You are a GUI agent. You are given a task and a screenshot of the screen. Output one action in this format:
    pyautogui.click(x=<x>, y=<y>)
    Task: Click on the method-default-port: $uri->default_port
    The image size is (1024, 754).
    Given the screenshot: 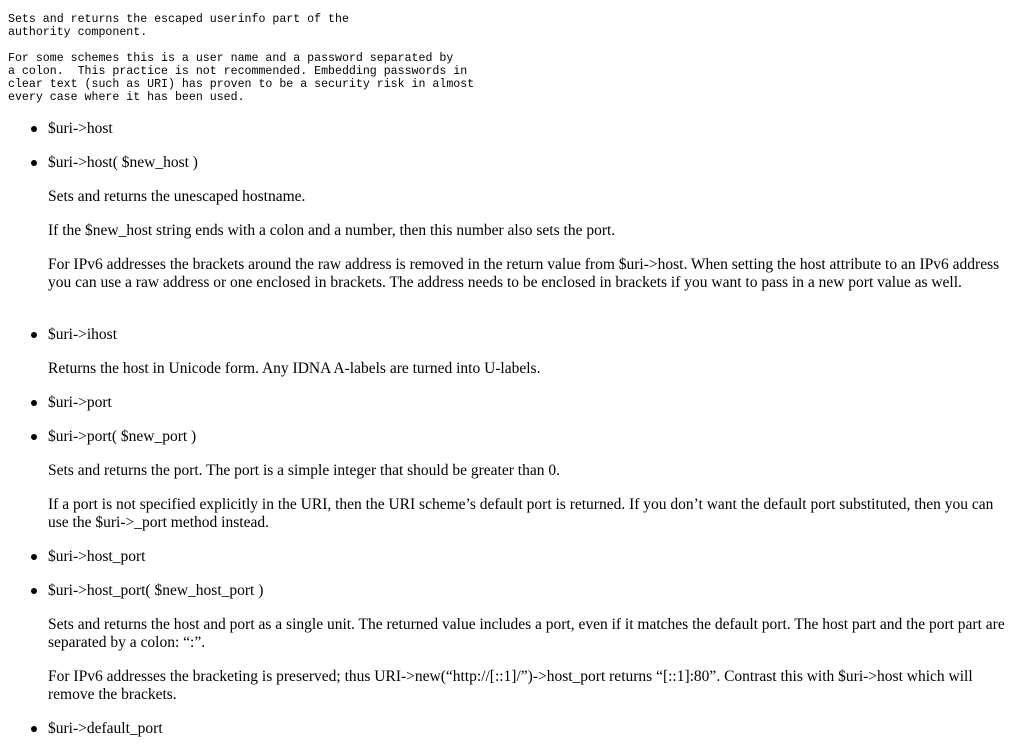 What is the action you would take?
    pyautogui.click(x=105, y=728)
    